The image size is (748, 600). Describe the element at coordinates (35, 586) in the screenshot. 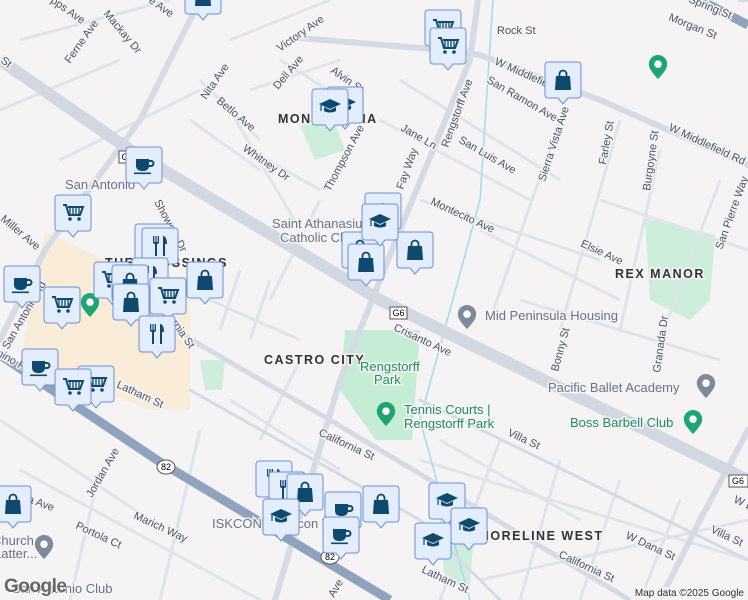

I see `google-logo: Google` at that location.